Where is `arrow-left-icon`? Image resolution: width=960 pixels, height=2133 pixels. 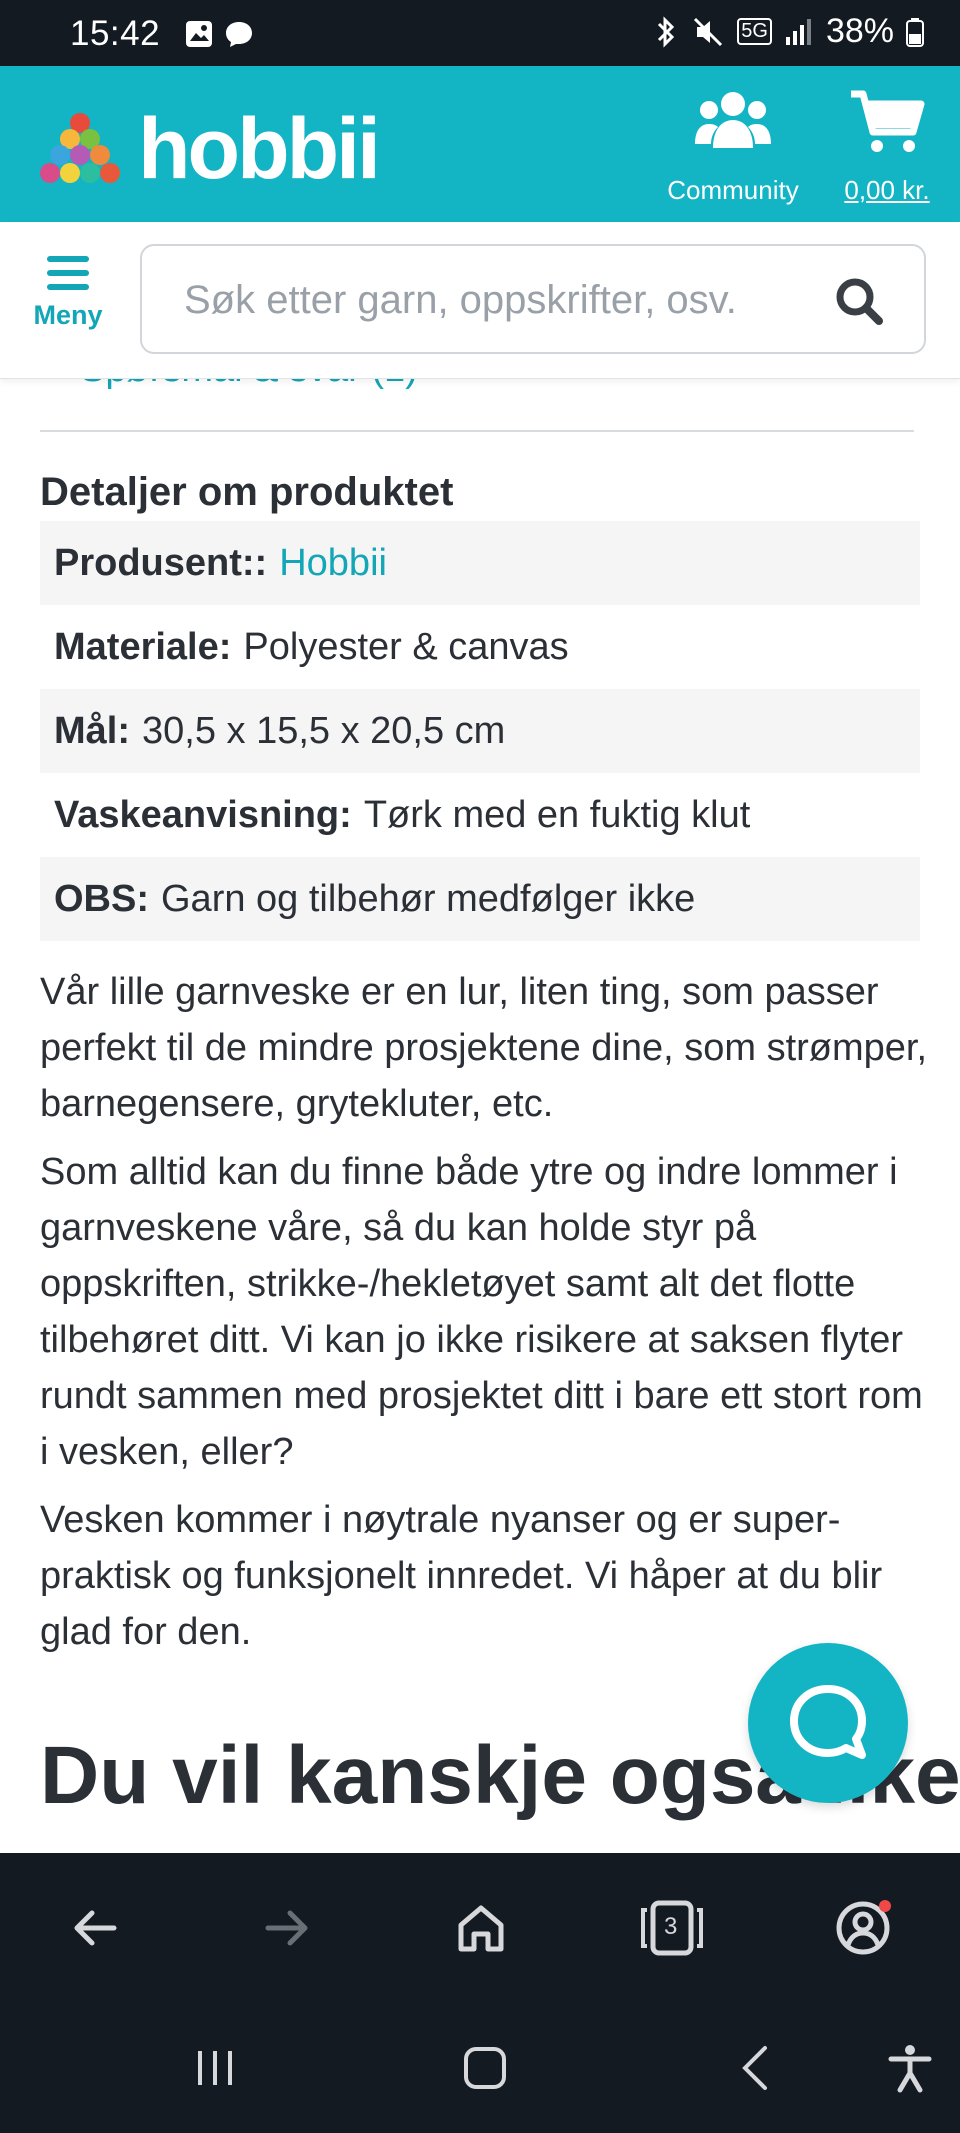 arrow-left-icon is located at coordinates (95, 1928).